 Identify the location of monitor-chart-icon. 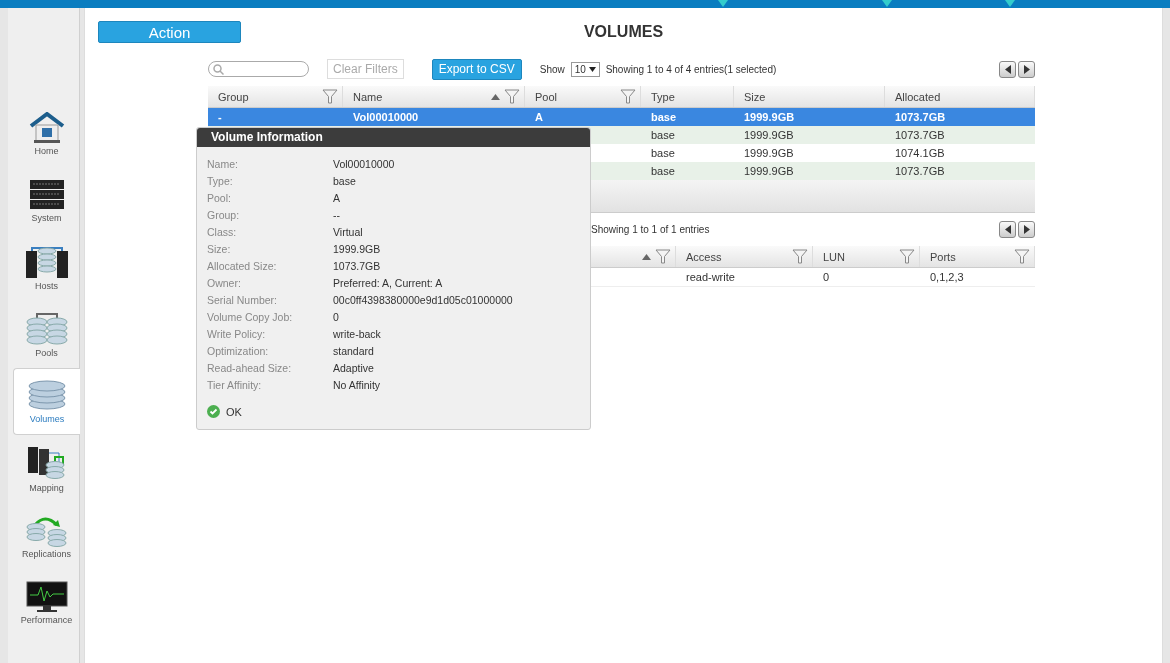
(46, 596).